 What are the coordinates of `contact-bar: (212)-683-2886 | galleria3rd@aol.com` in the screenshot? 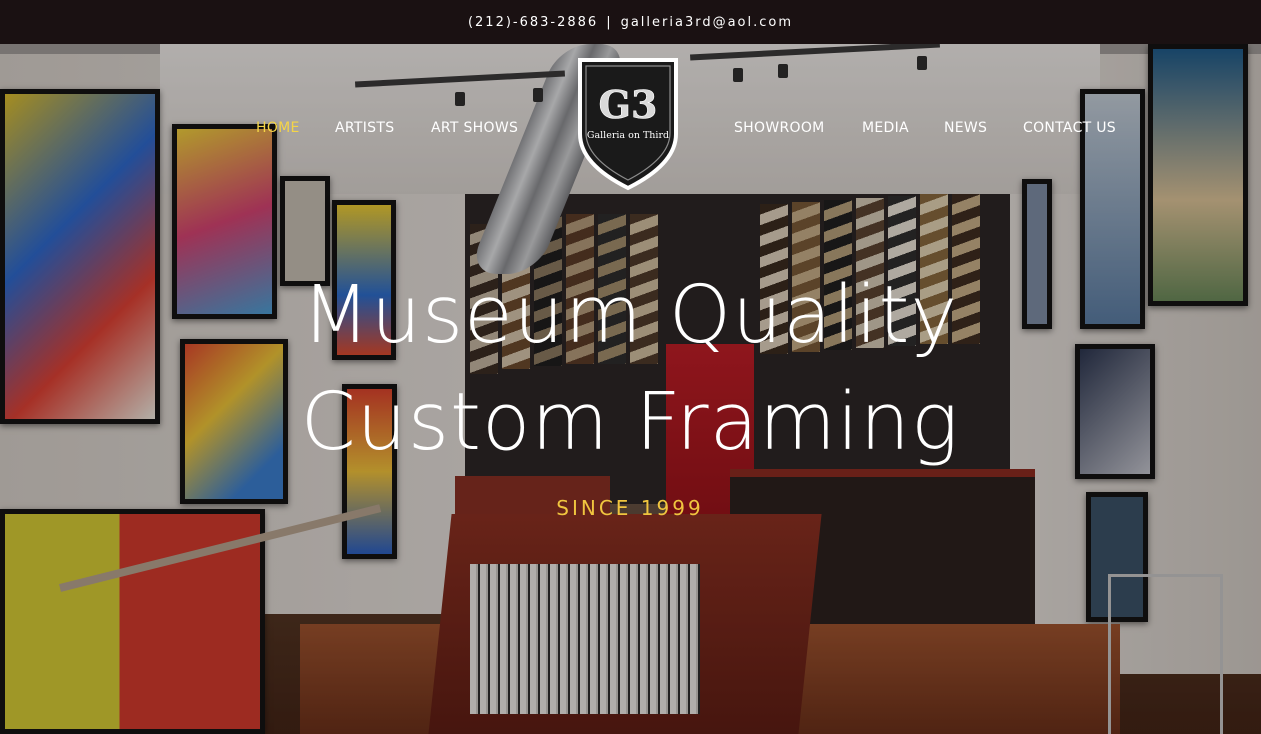 It's located at (630, 22).